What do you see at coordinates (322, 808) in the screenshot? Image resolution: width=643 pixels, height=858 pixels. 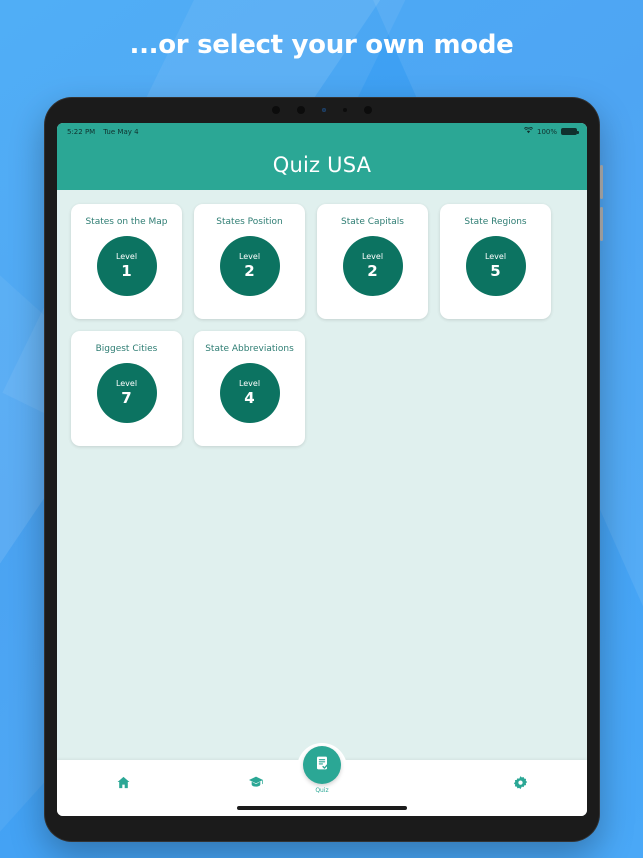 I see `home-indicator` at bounding box center [322, 808].